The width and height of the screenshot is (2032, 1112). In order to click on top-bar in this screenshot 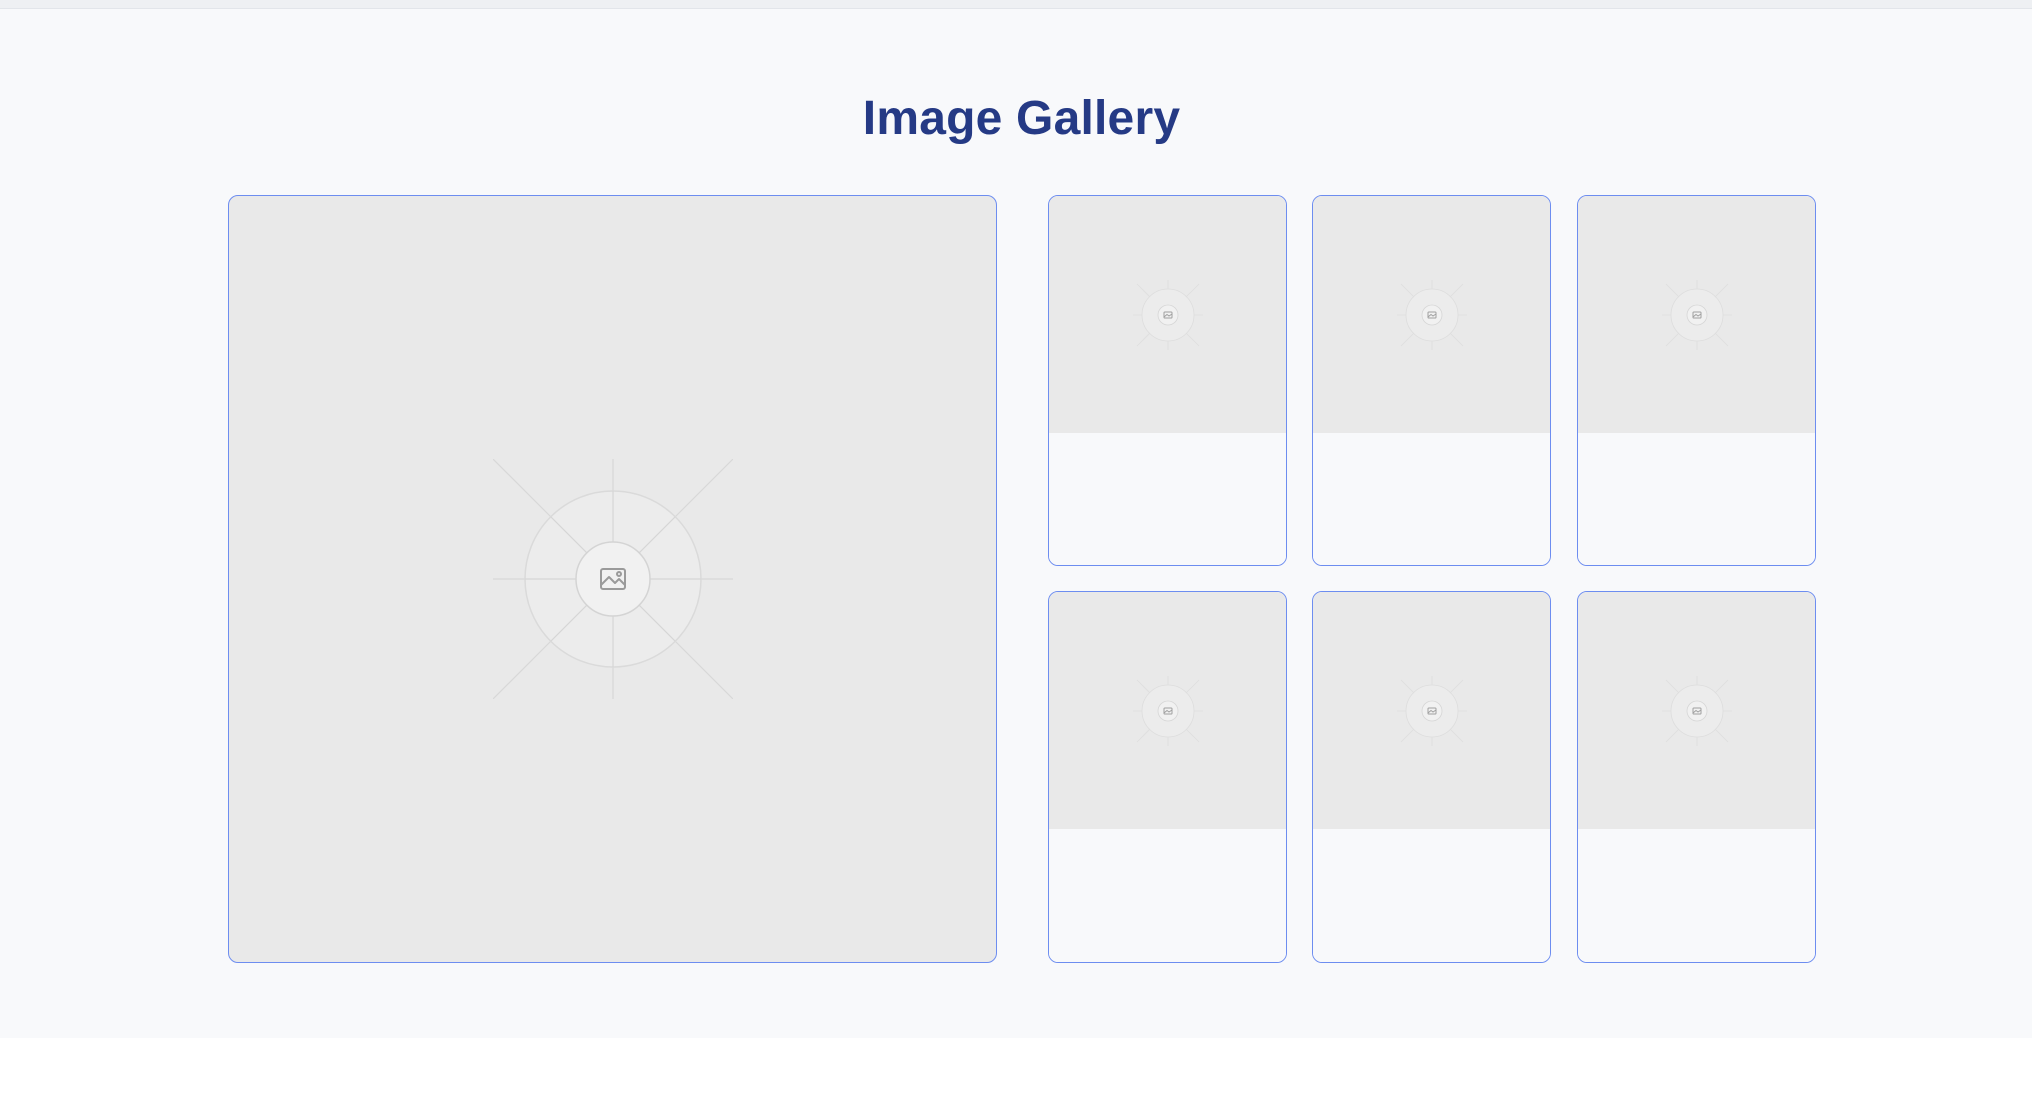, I will do `click(1016, 4)`.